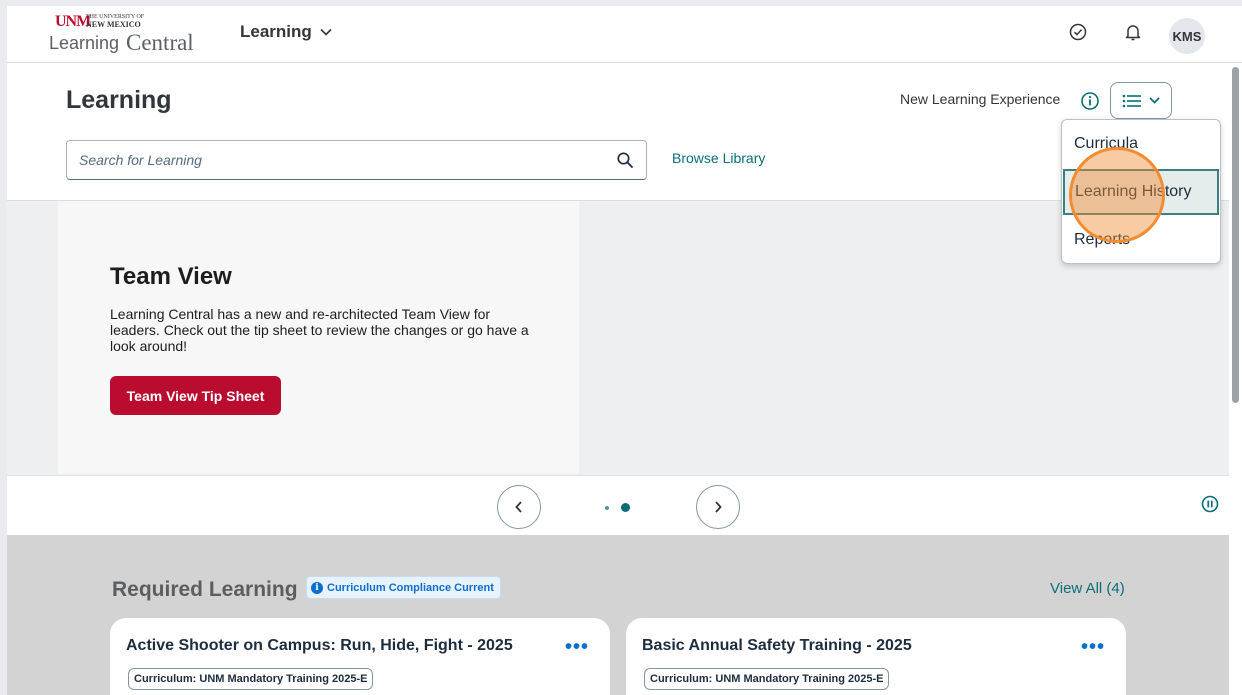 This screenshot has height=695, width=1242. I want to click on user-avatar: KMS, so click(1187, 36).